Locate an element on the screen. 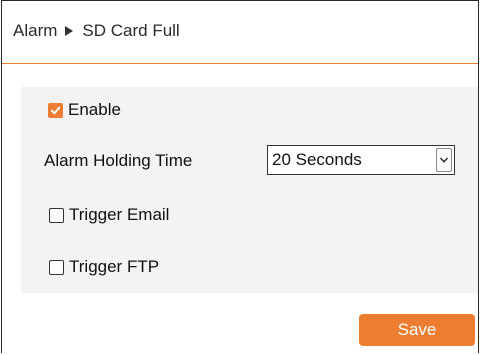 The image size is (481, 355). trigger-ftp-checkbox is located at coordinates (56, 267).